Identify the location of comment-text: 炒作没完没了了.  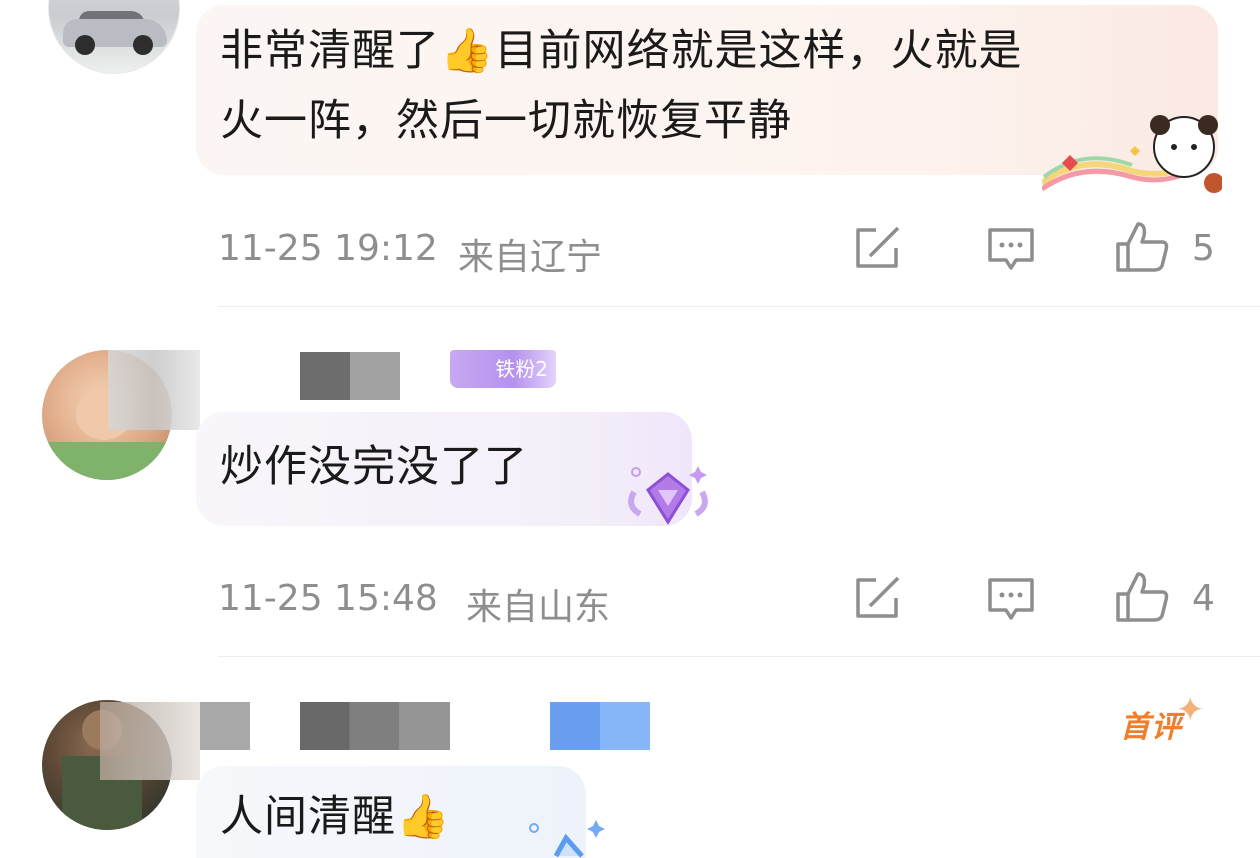
(374, 467).